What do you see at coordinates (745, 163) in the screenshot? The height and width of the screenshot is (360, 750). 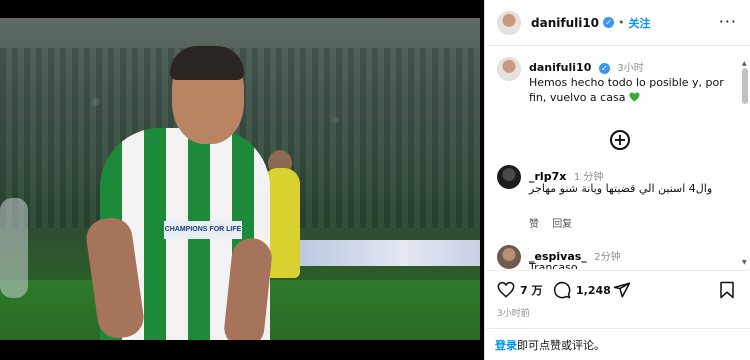 I see `comments-scrollbar: ▲ ▼` at bounding box center [745, 163].